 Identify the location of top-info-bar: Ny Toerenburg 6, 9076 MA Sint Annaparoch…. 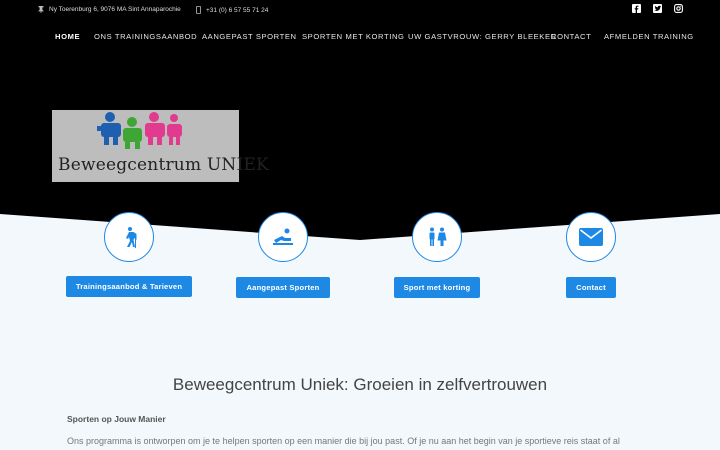
(360, 10).